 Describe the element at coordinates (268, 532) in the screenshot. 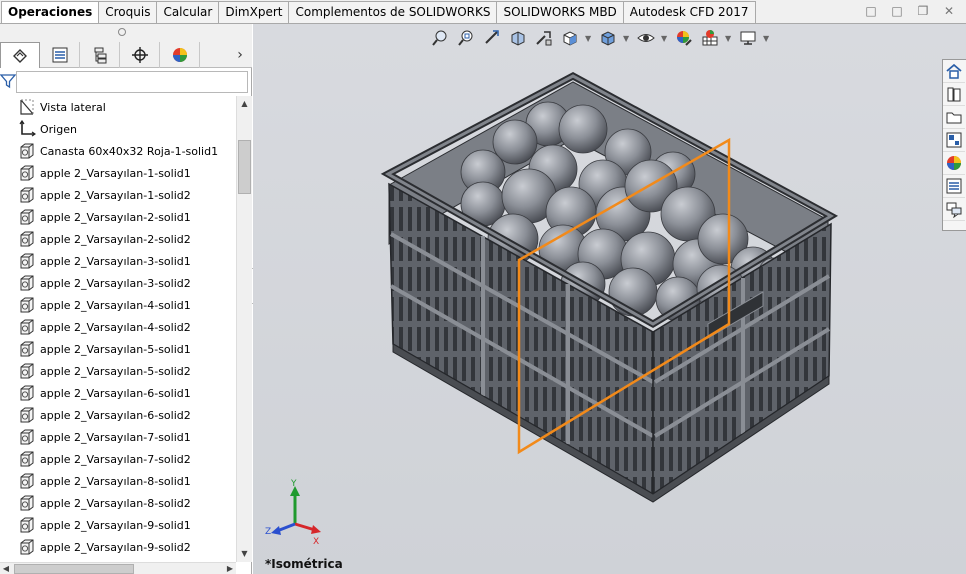

I see `axis-z-label: Z` at that location.